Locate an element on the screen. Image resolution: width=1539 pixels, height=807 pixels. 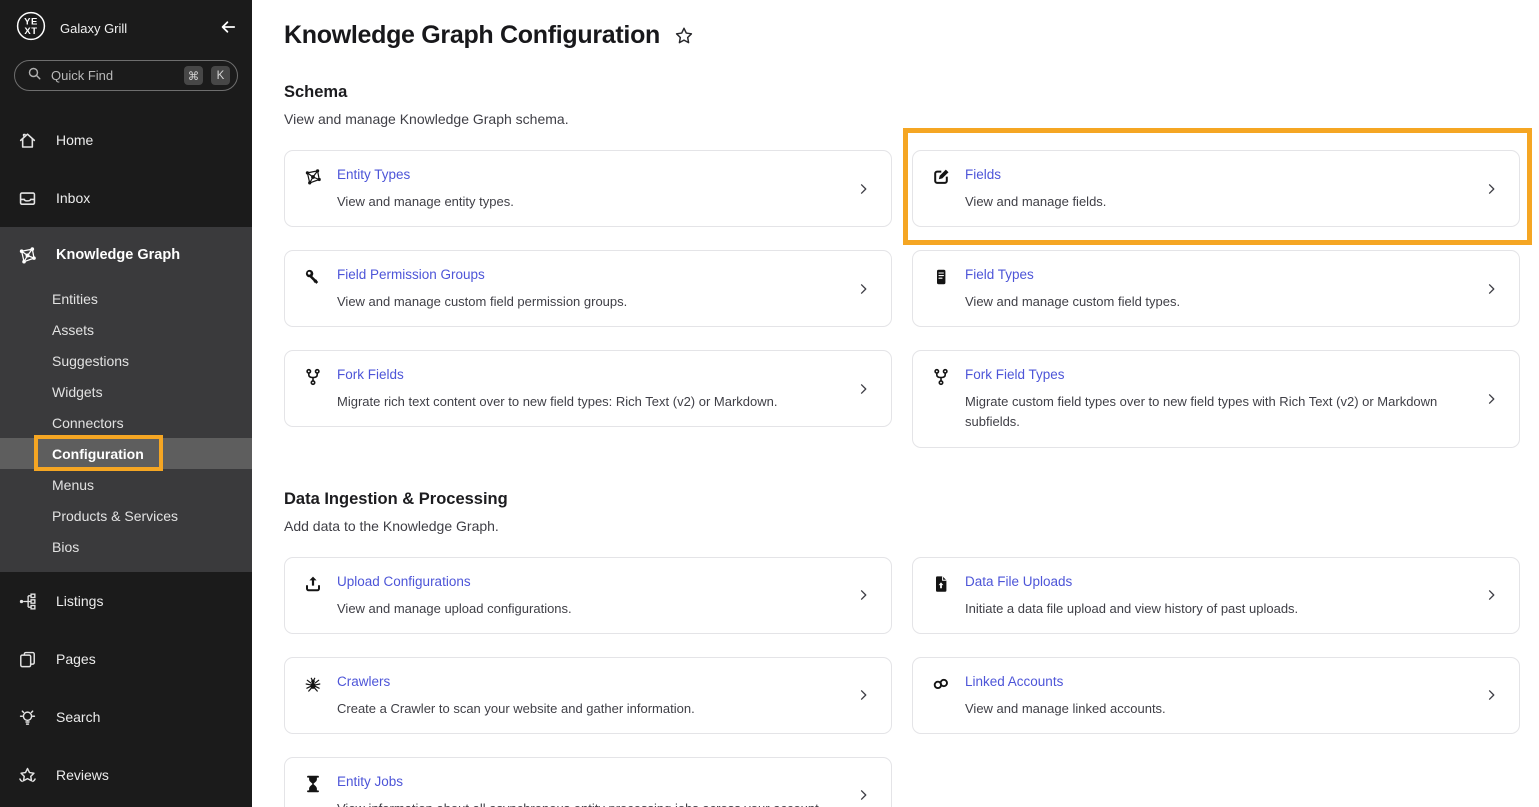
entity-graph-icon is located at coordinates (313, 189).